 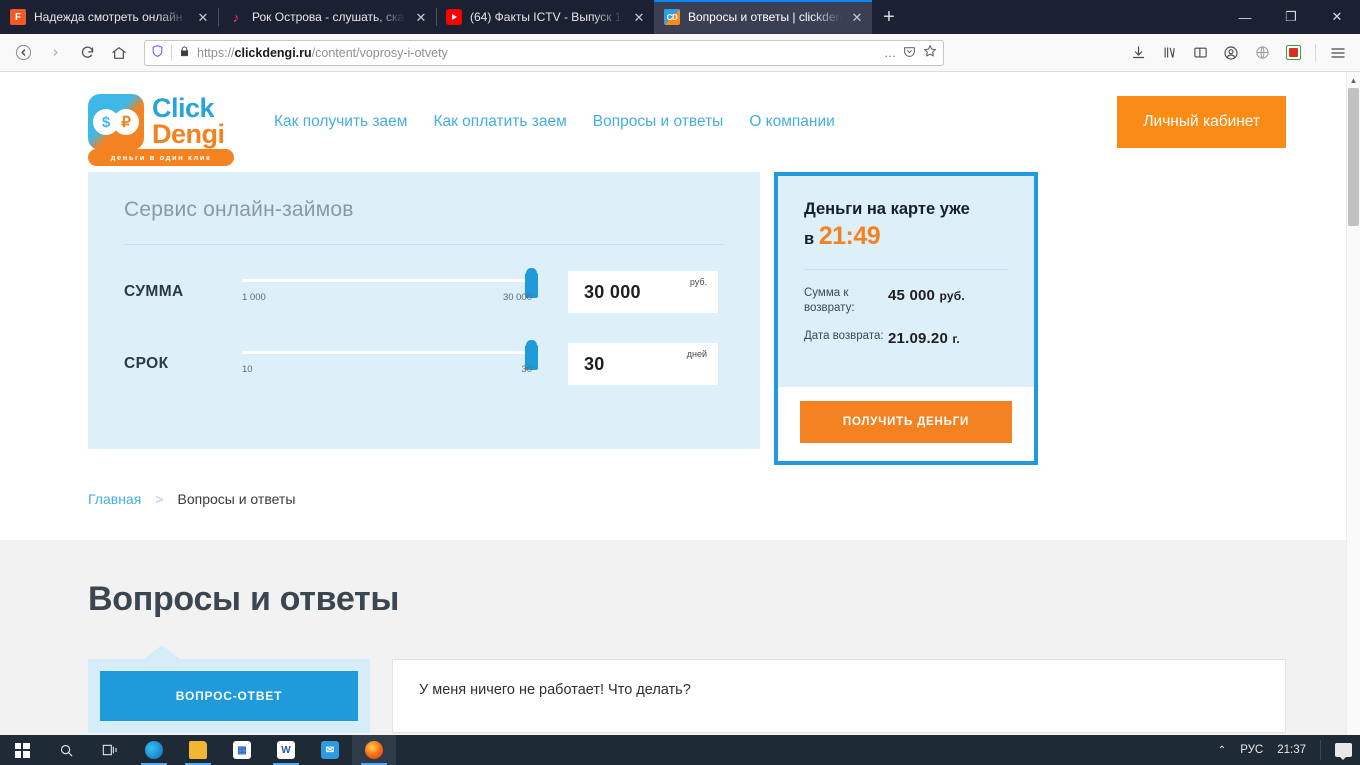 I want to click on back-button, so click(x=23, y=53).